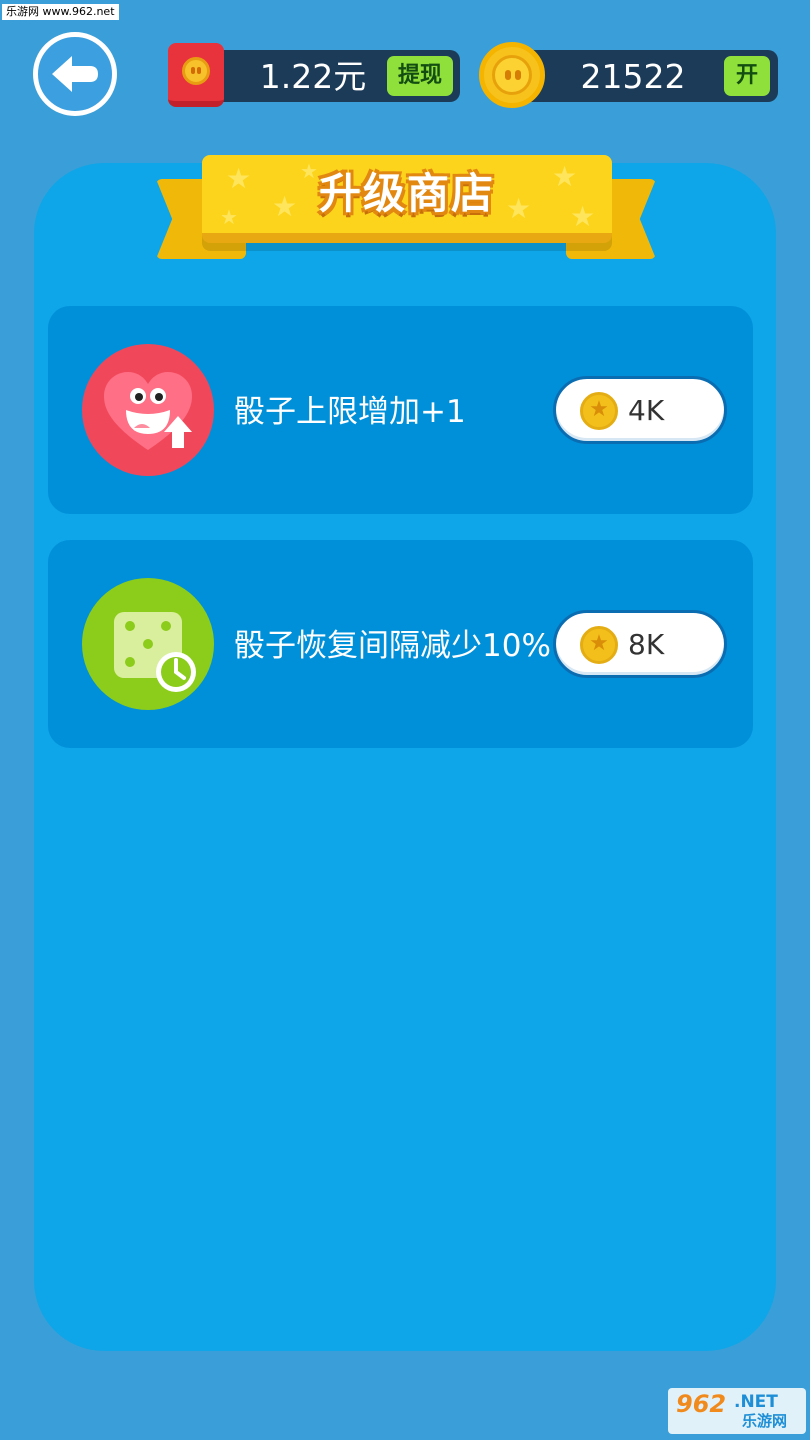 Image resolution: width=810 pixels, height=1440 pixels. I want to click on heart-upgrade-icon, so click(148, 410).